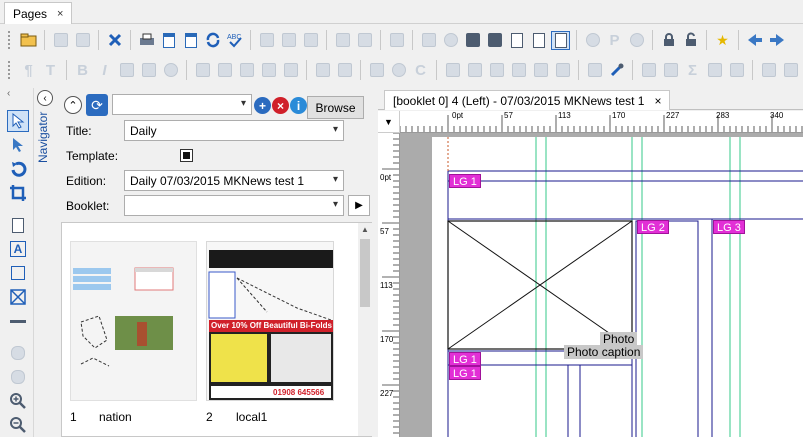 The width and height of the screenshot is (803, 437). I want to click on web-icon, so click(636, 40).